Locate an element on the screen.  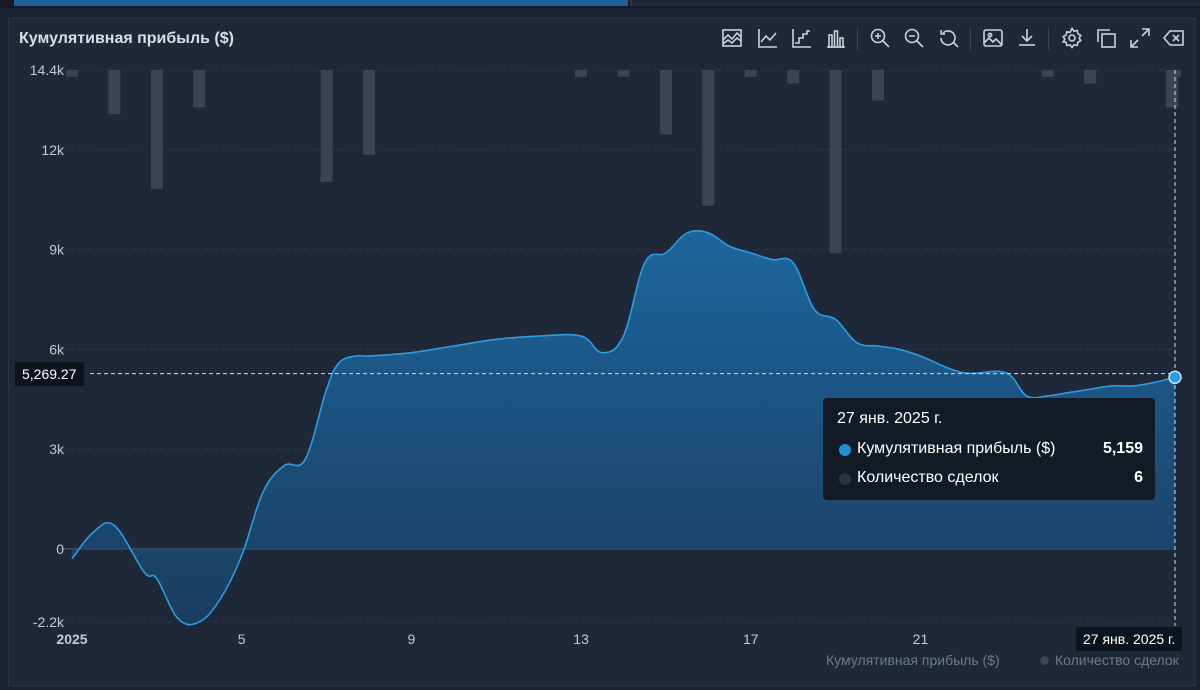
hover-point is located at coordinates (1175, 377).